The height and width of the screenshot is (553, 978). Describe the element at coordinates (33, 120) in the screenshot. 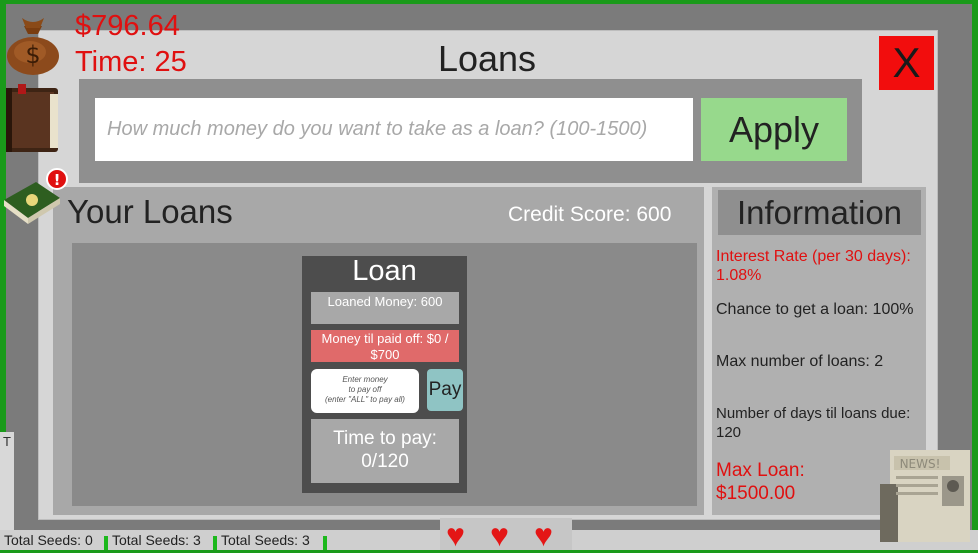

I see `ledger-book-icon` at that location.